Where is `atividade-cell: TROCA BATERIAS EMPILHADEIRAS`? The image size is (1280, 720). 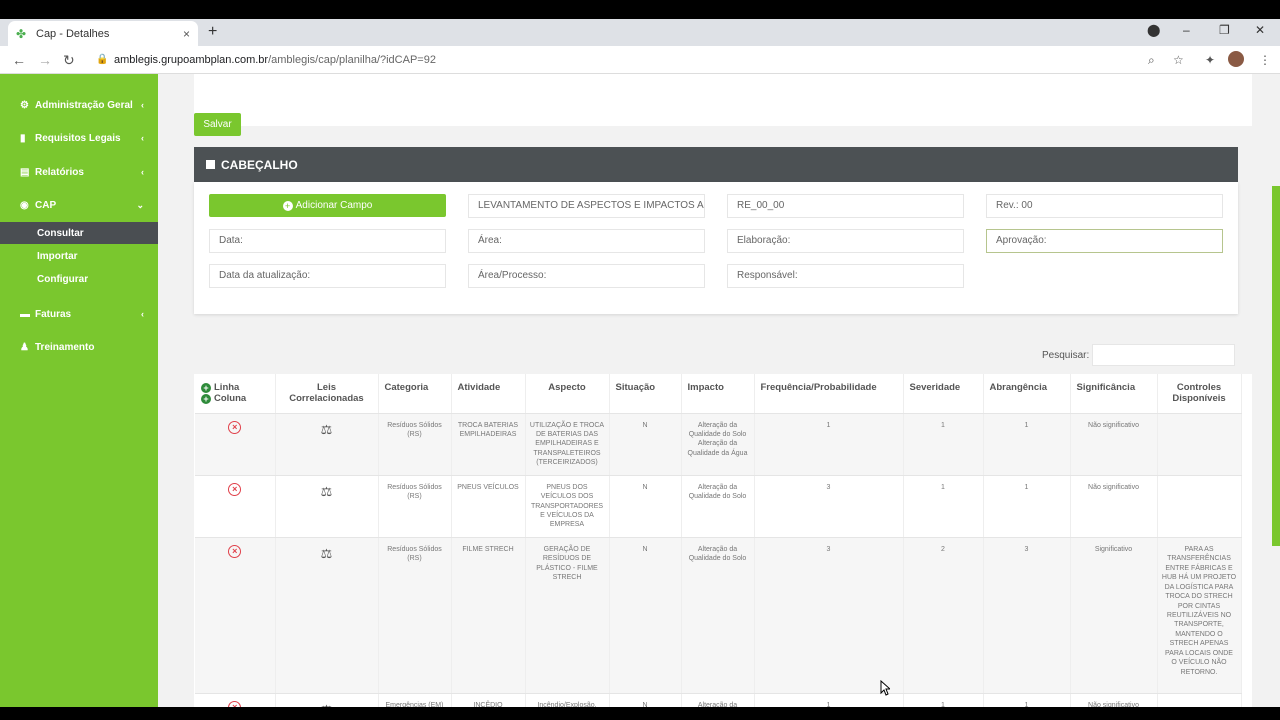
atividade-cell: TROCA BATERIAS EMPILHADEIRAS is located at coordinates (488, 444).